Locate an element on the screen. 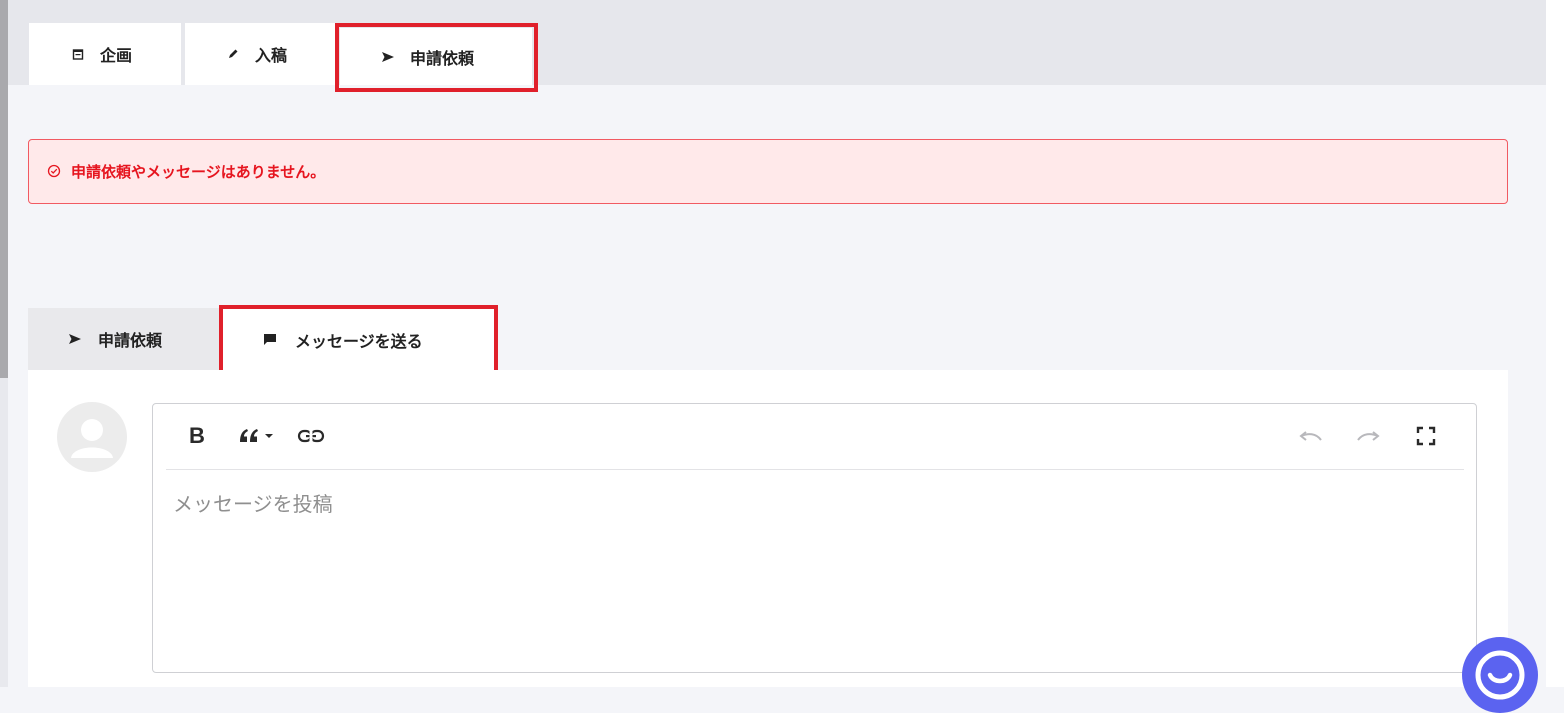  link-icon is located at coordinates (311, 436).